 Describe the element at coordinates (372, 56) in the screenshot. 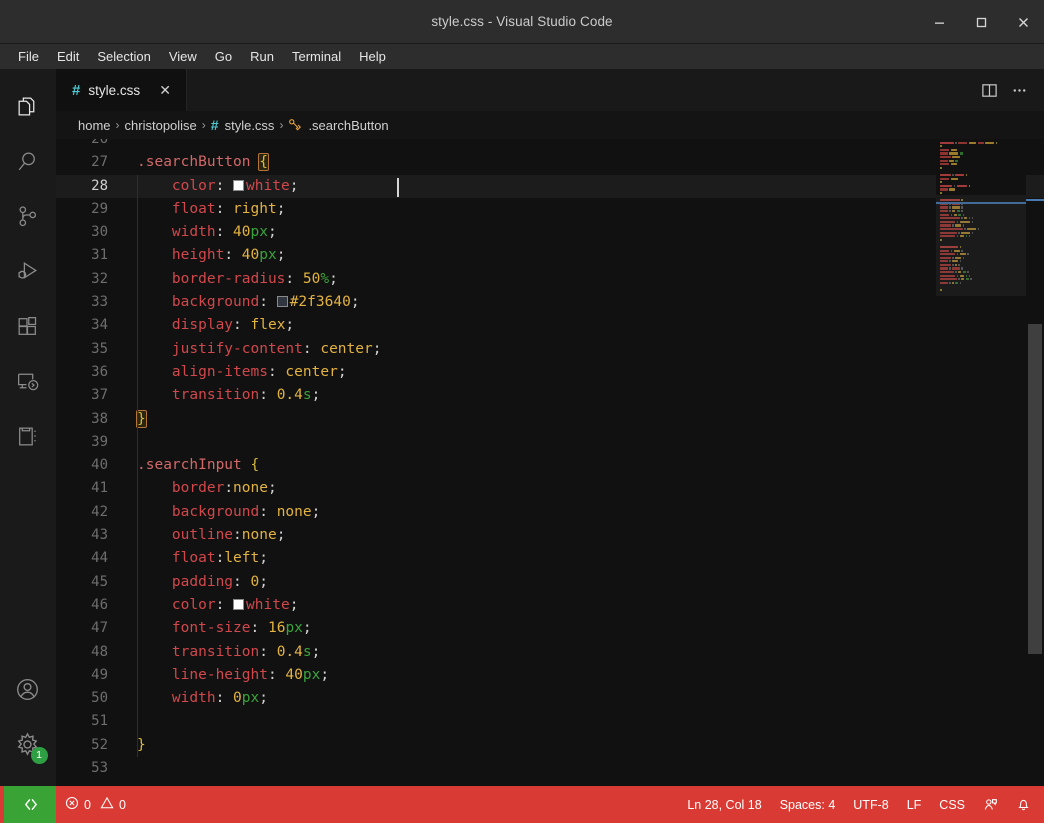

I see `menu-help: Help` at that location.